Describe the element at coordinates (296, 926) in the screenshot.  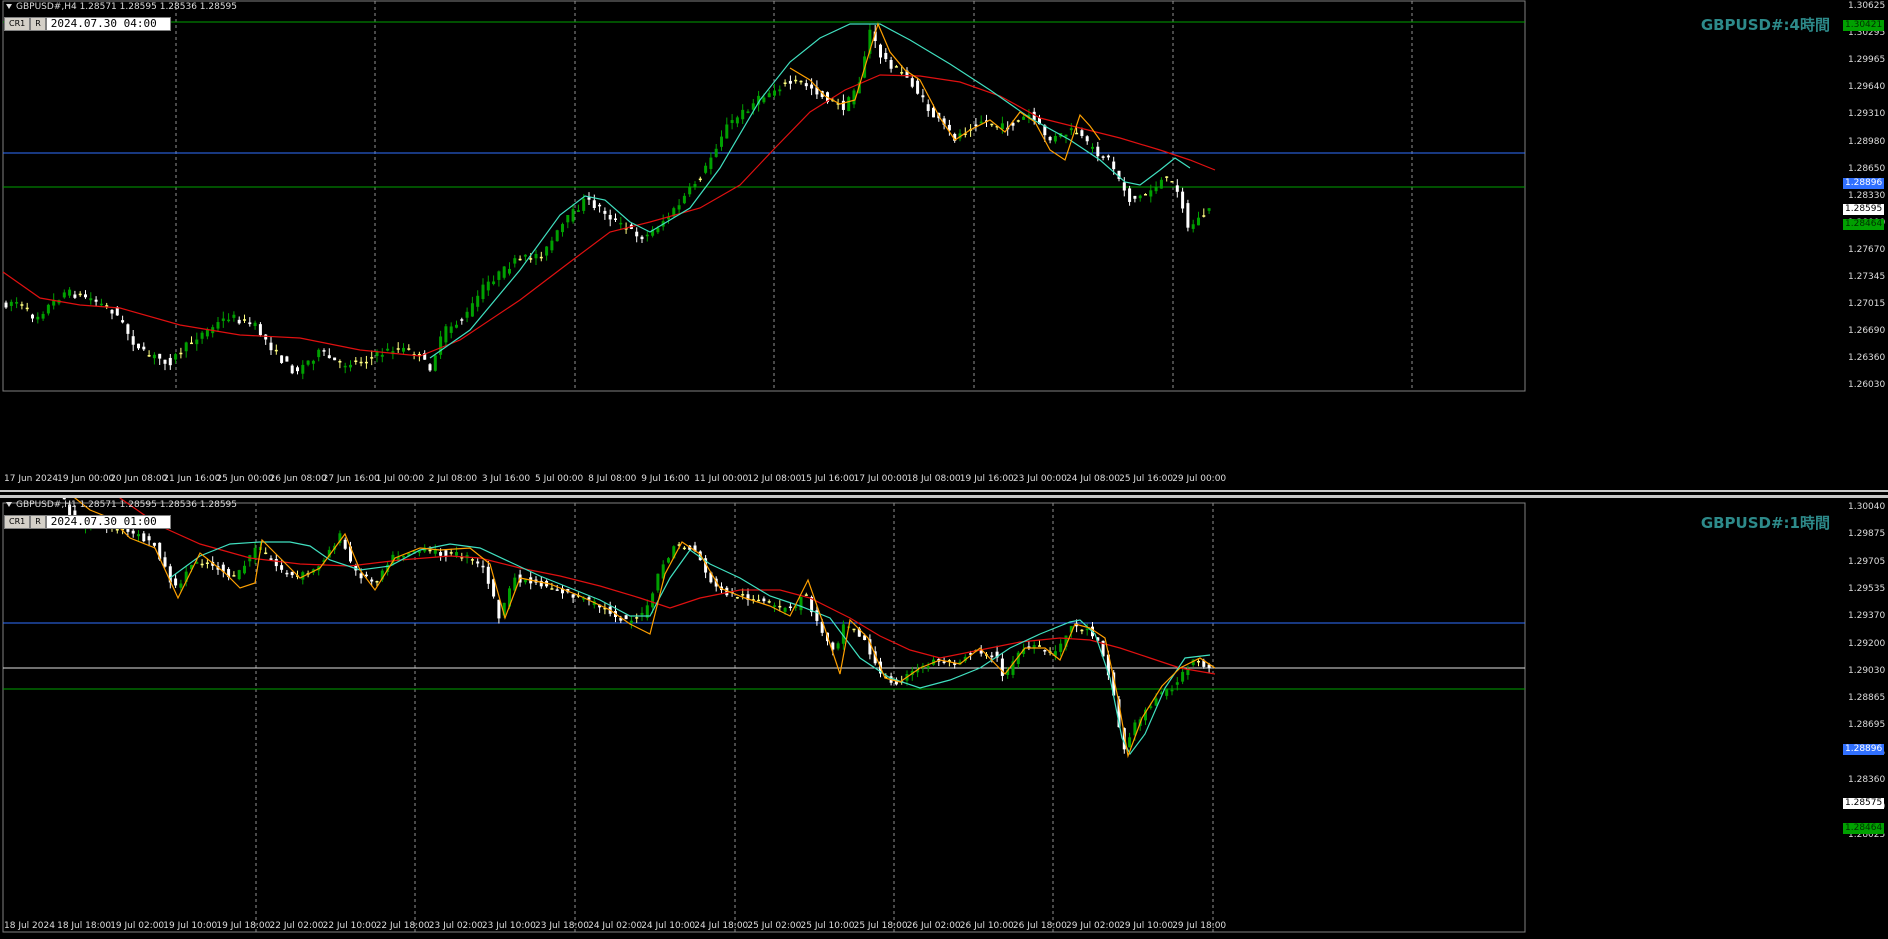
I see `time-tick-label: 22 Jul 02:00` at that location.